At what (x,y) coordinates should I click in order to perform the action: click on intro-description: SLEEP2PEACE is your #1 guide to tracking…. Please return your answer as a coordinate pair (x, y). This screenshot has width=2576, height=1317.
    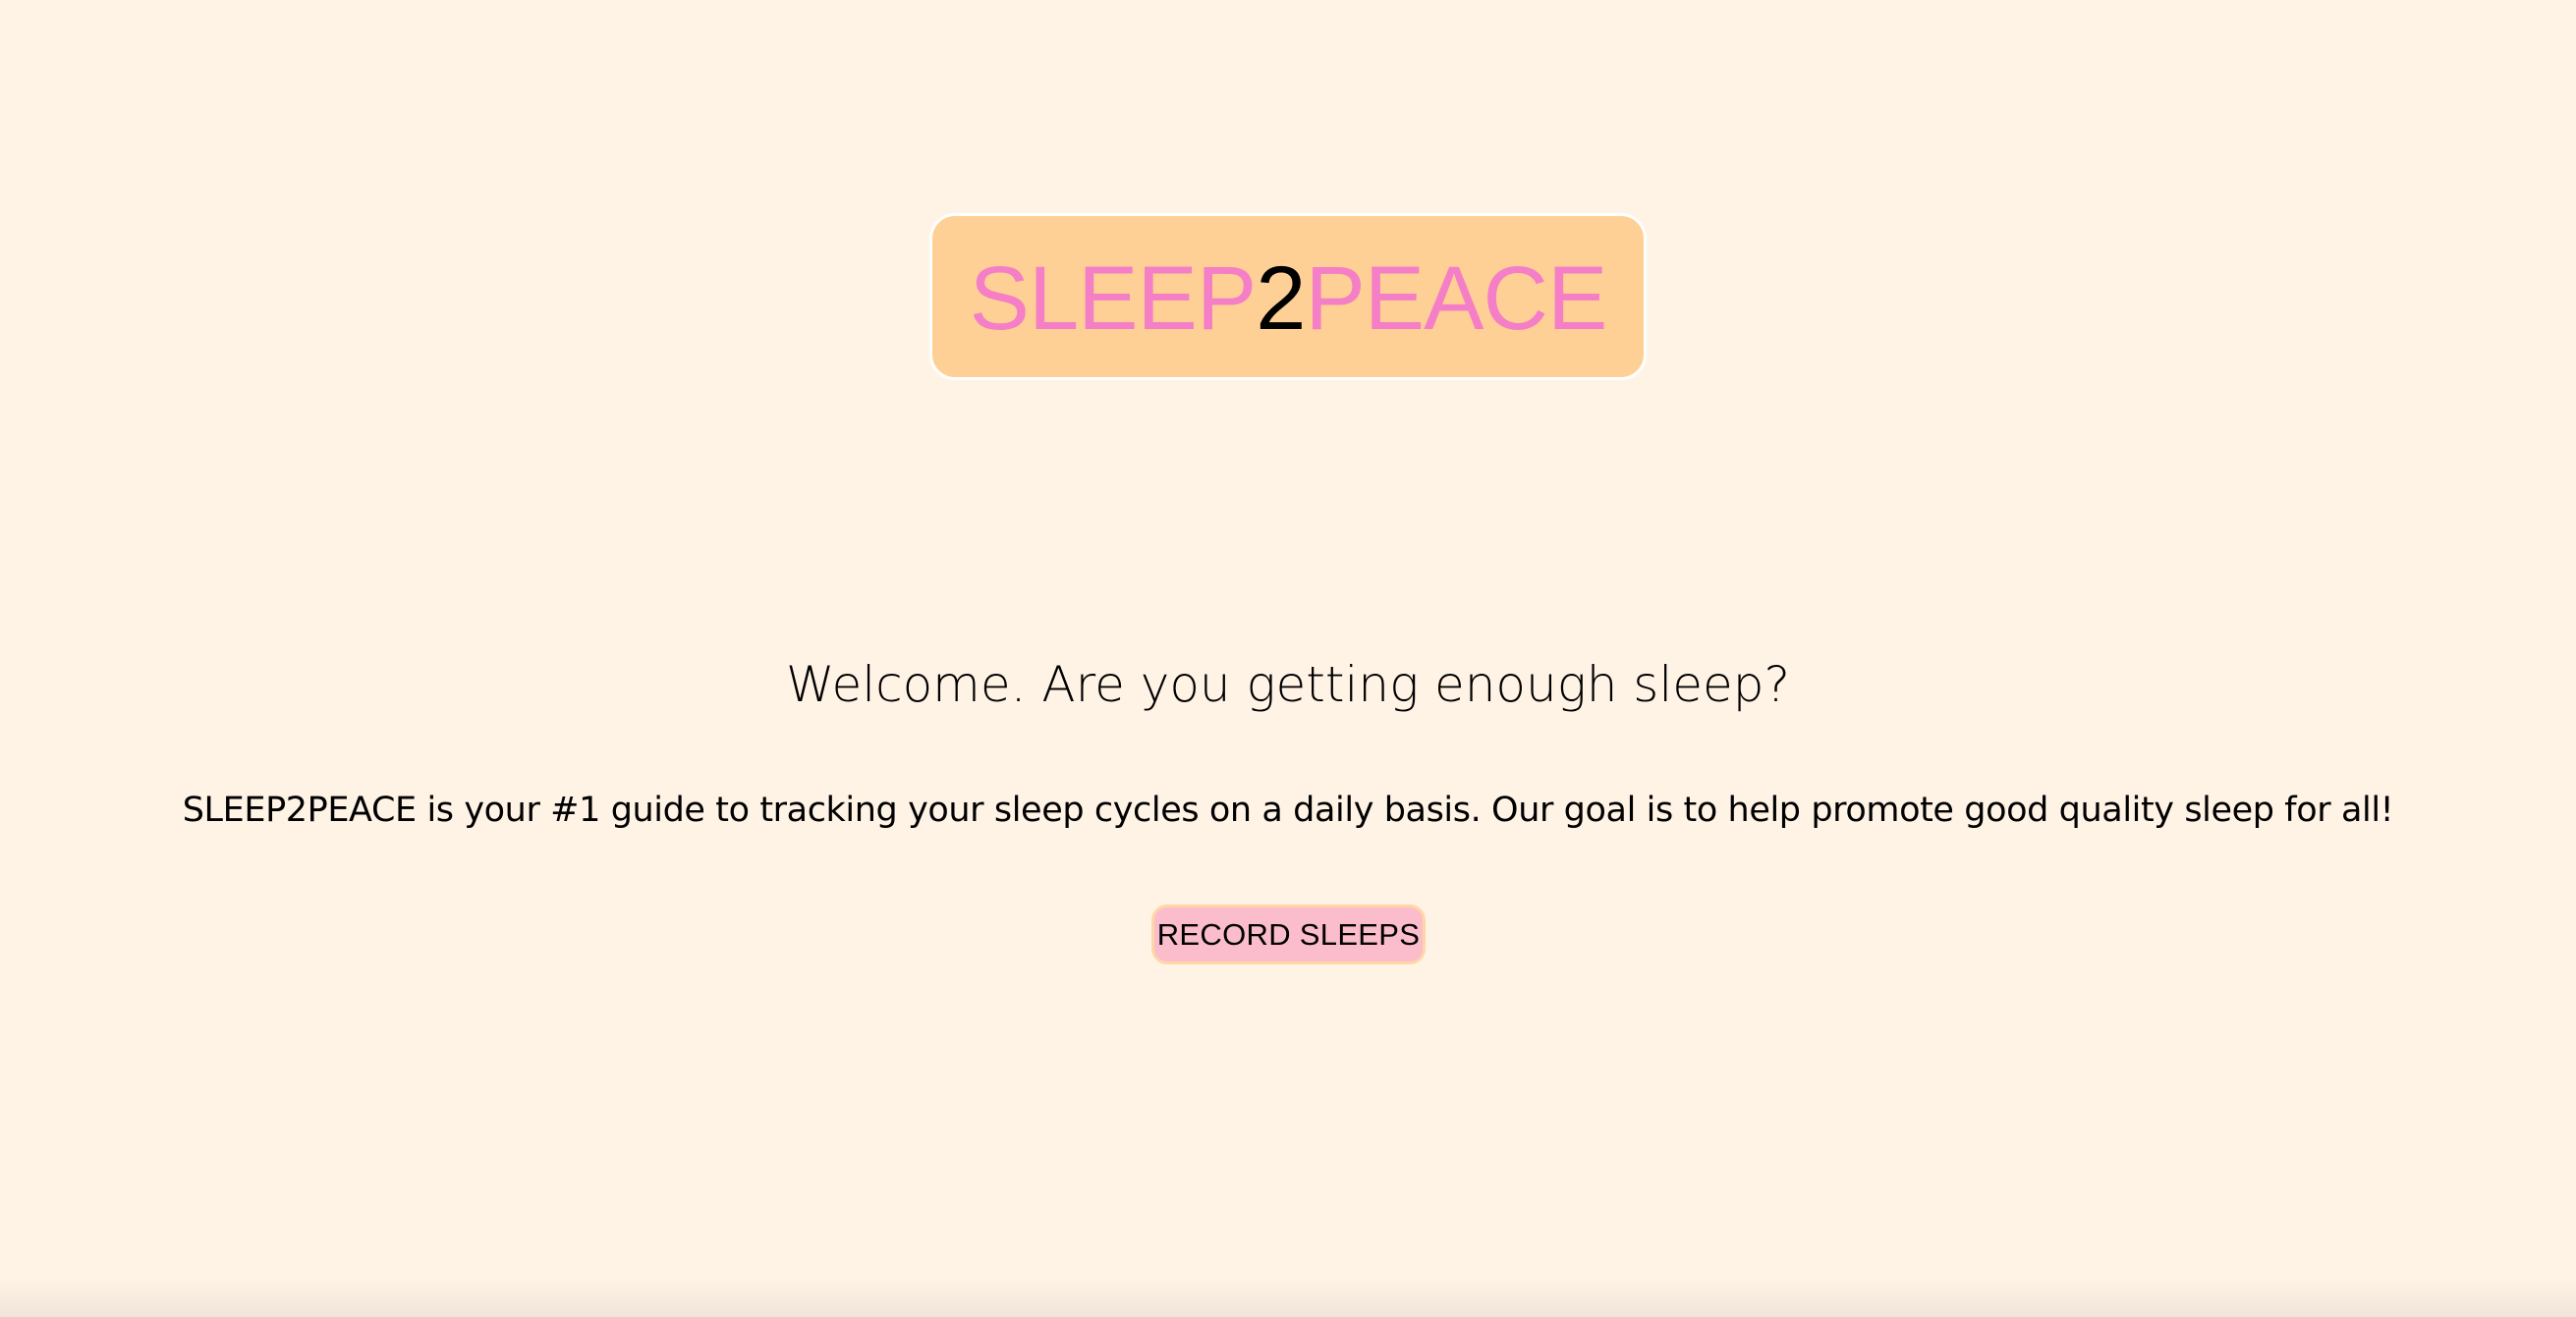
    Looking at the image, I should click on (1288, 810).